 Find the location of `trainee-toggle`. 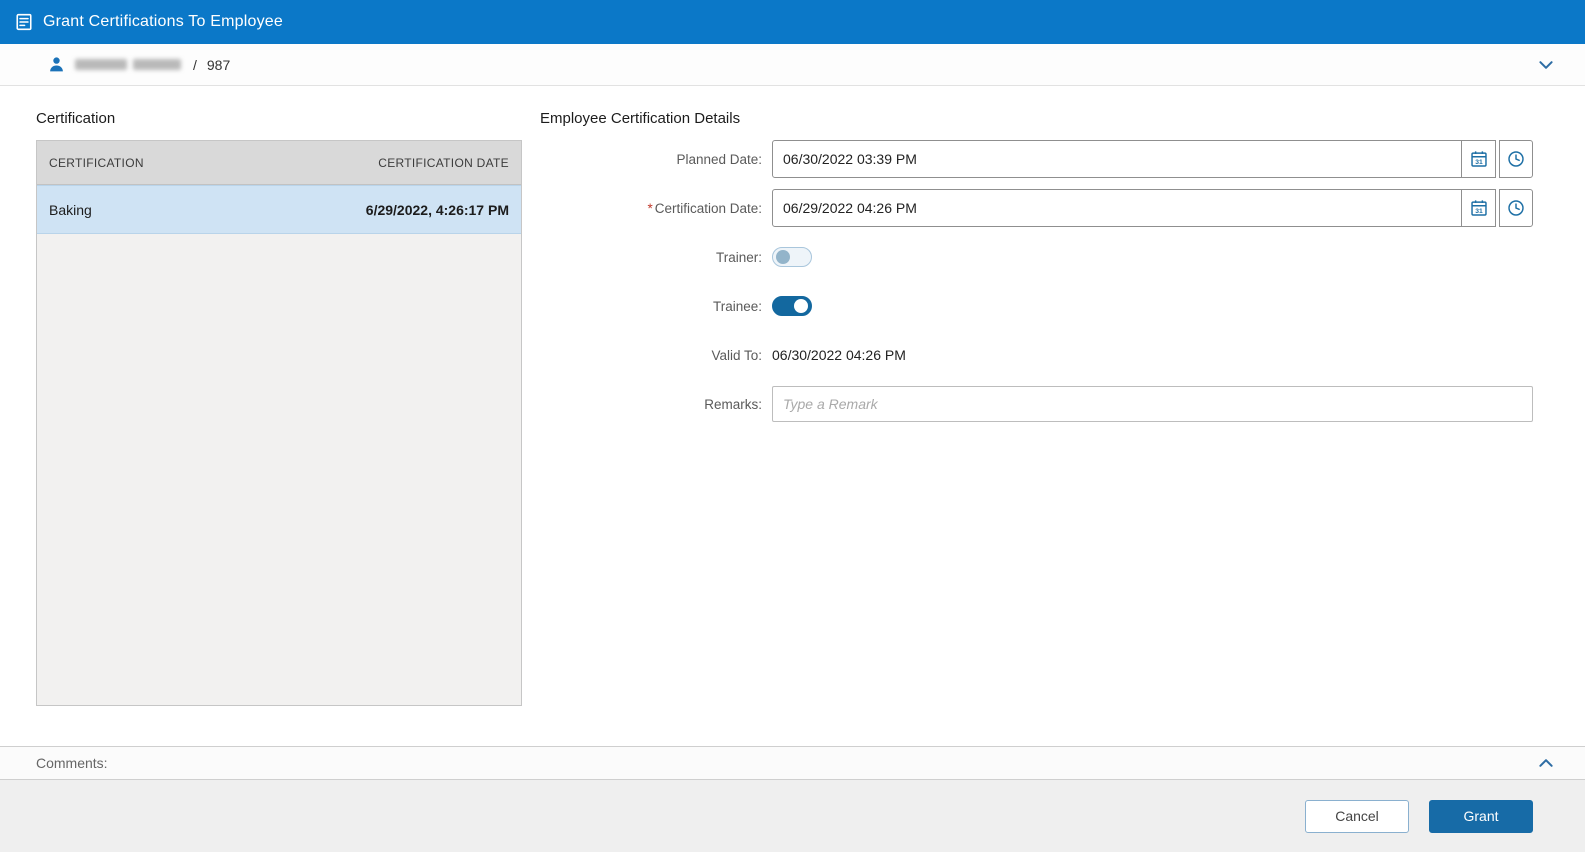

trainee-toggle is located at coordinates (792, 306).